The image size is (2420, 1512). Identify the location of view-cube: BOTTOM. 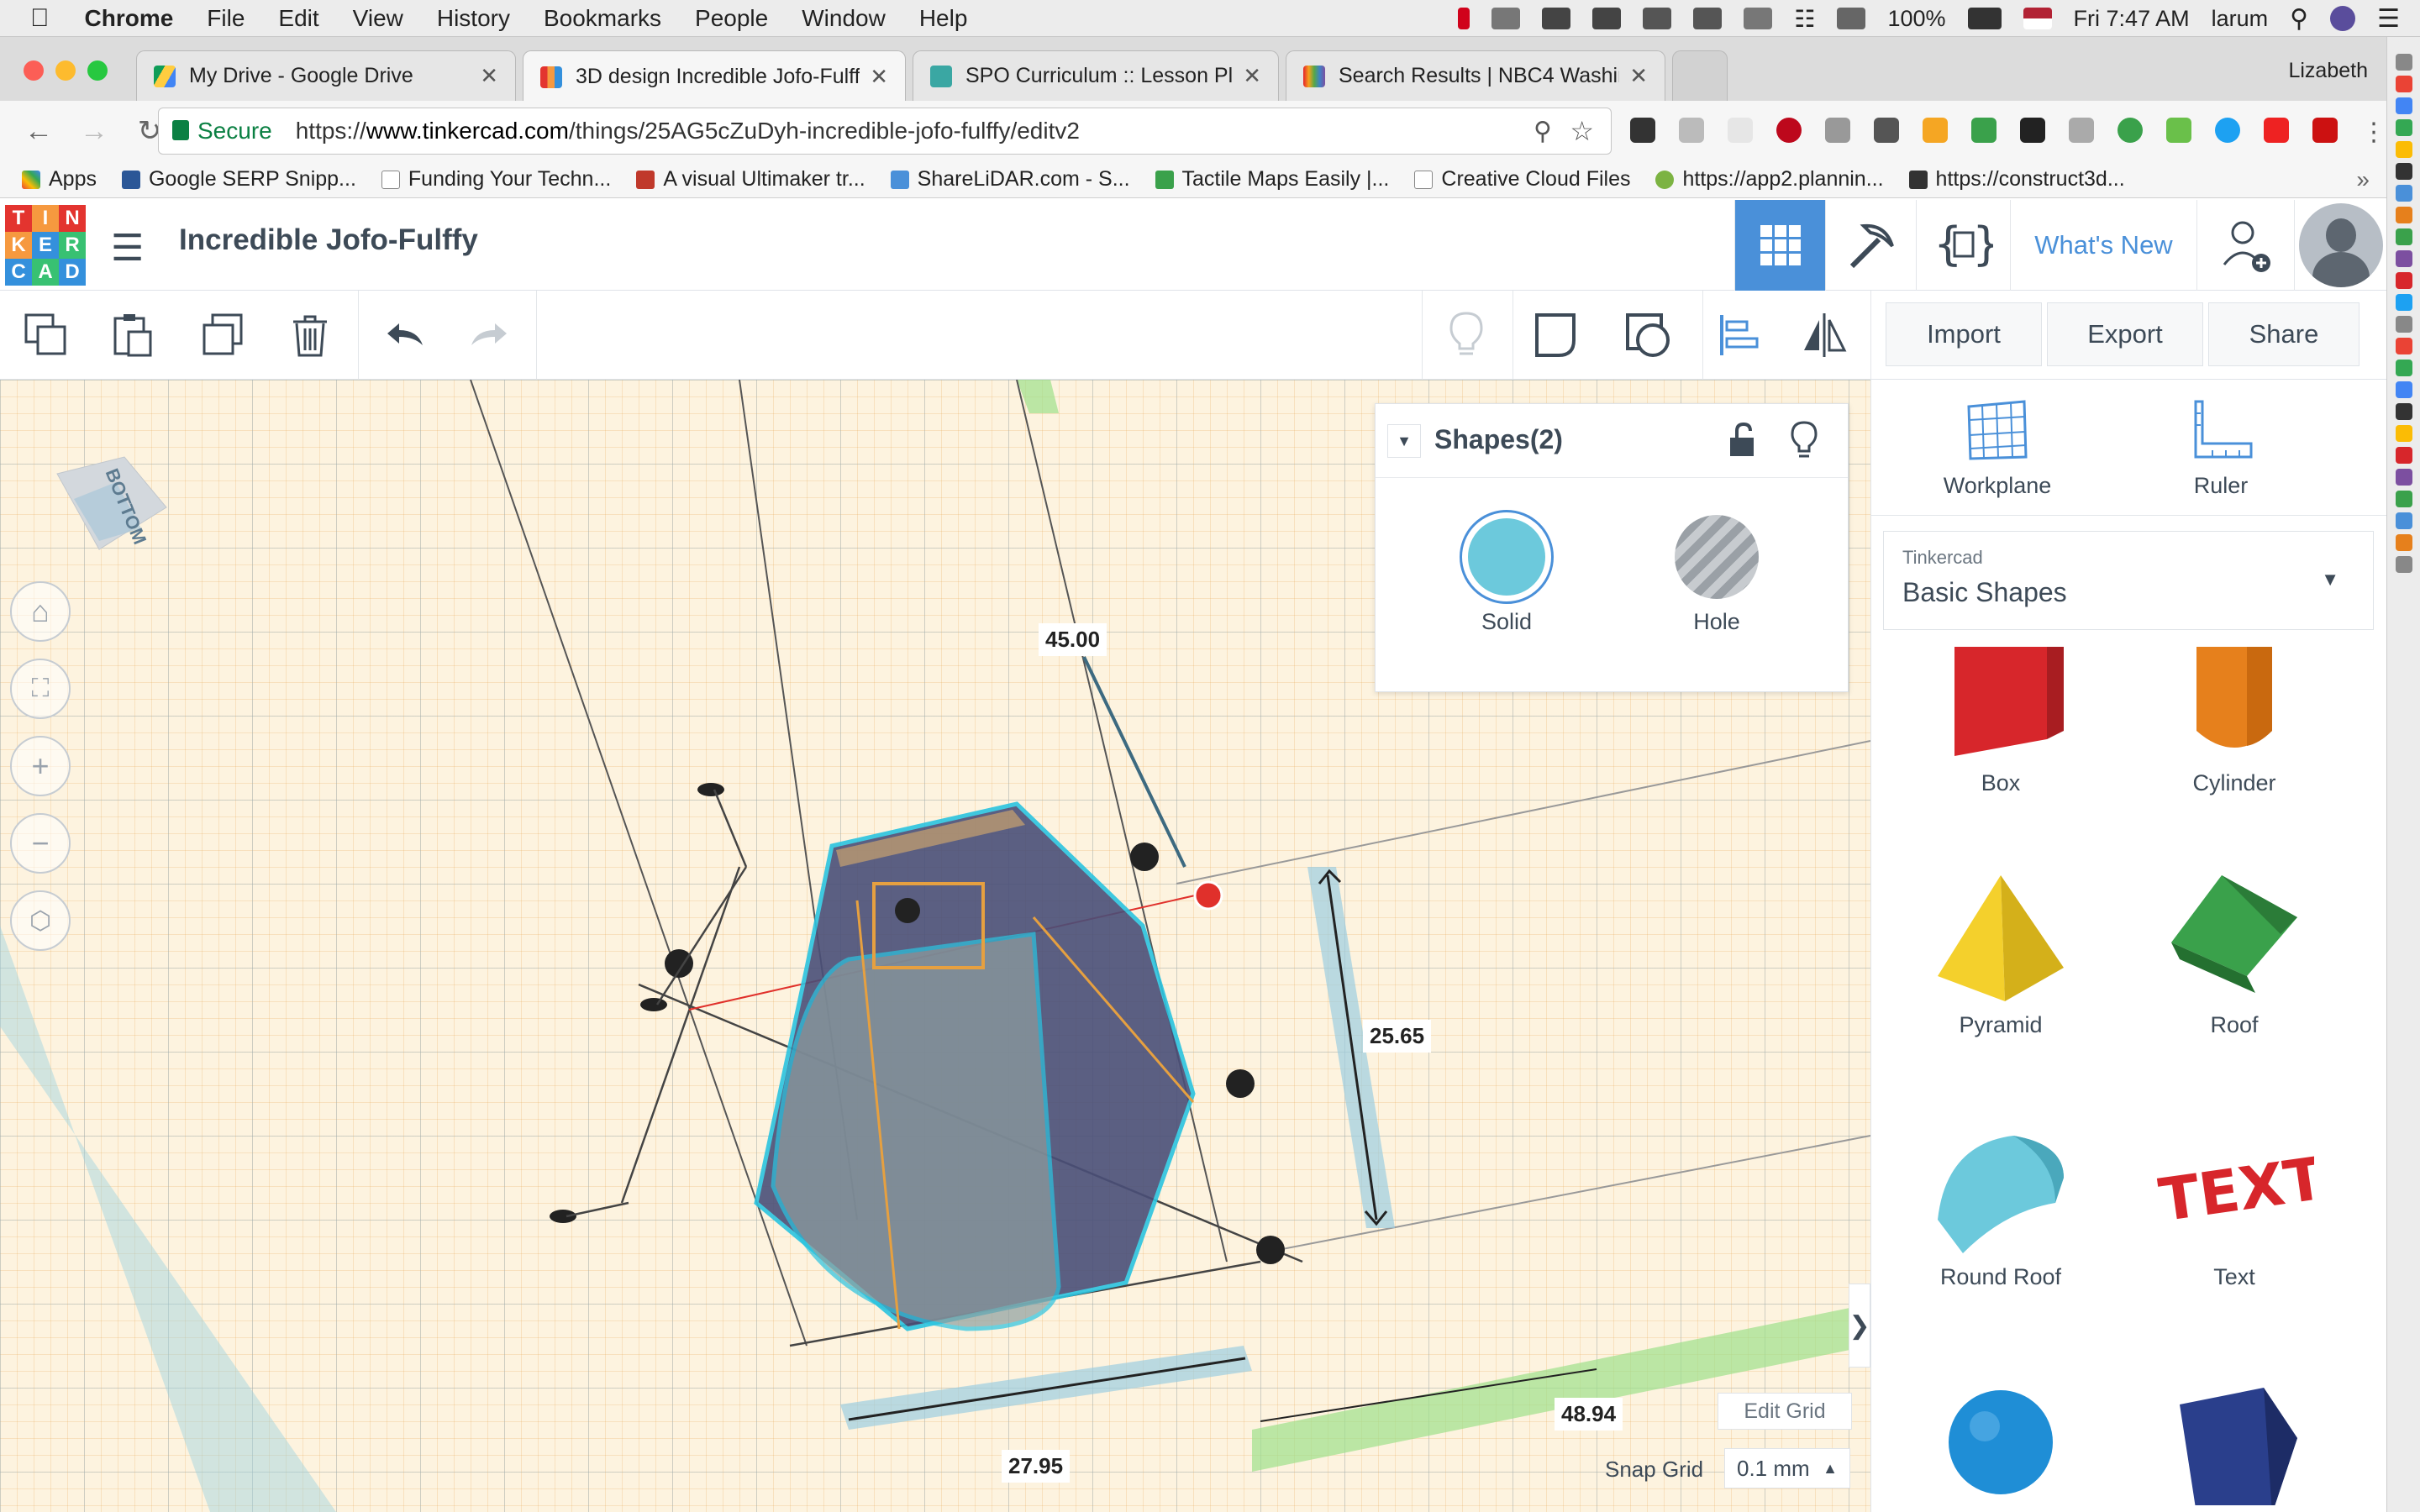
(112, 507).